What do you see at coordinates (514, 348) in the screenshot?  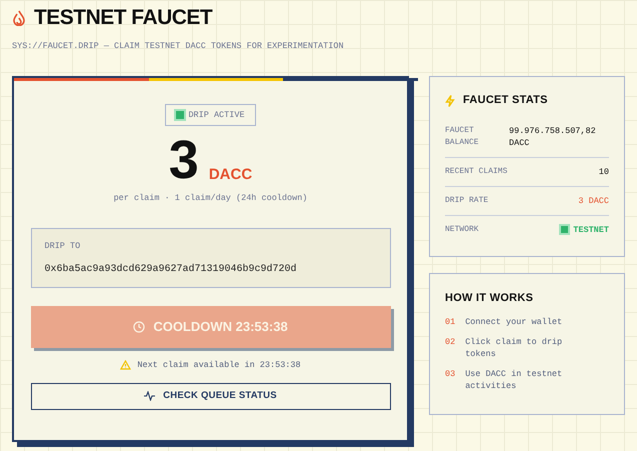 I see `step-text: Click claim to drip tokens` at bounding box center [514, 348].